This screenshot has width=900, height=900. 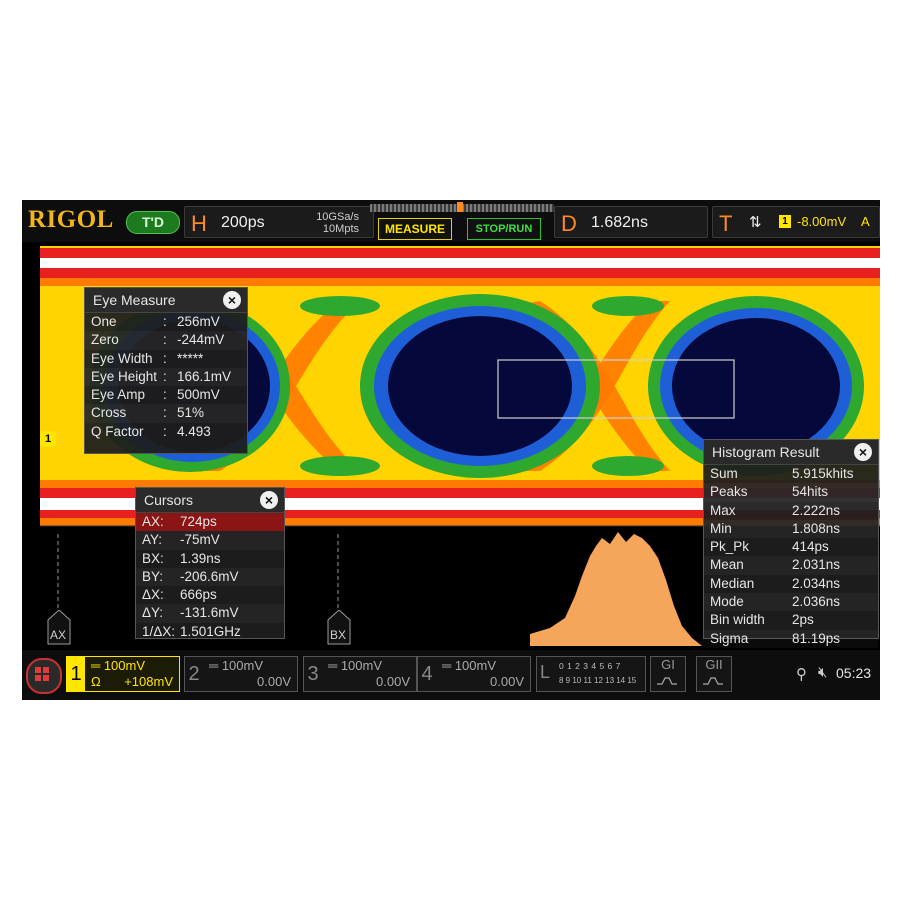 I want to click on speaker-muted-icon: 🔇︎, so click(x=822, y=672).